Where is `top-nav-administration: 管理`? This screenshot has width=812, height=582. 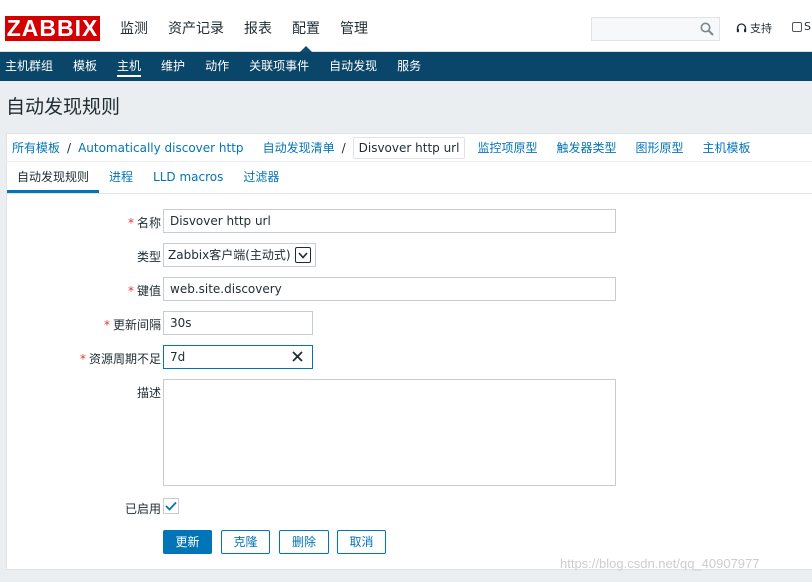
top-nav-administration: 管理 is located at coordinates (354, 26).